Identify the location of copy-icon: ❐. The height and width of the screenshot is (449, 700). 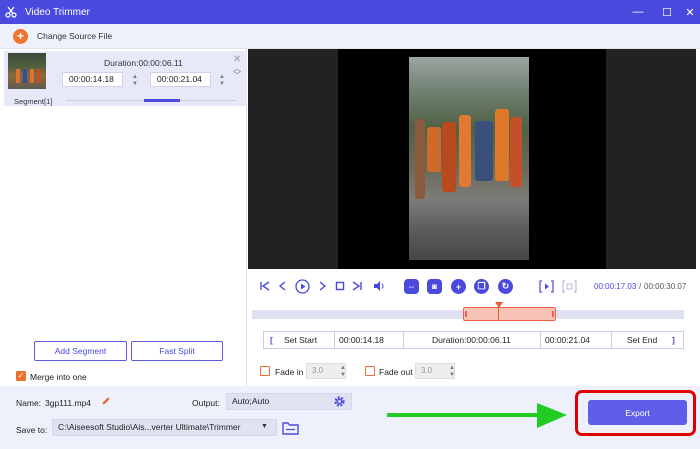
(481, 286).